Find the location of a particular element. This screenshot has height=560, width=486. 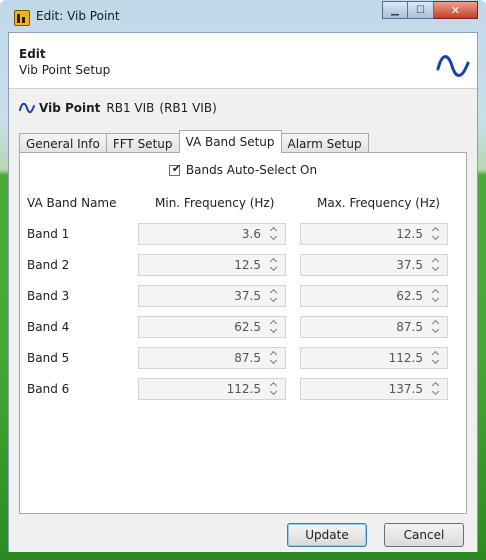

band-4-min-value: 62.5 is located at coordinates (247, 327).